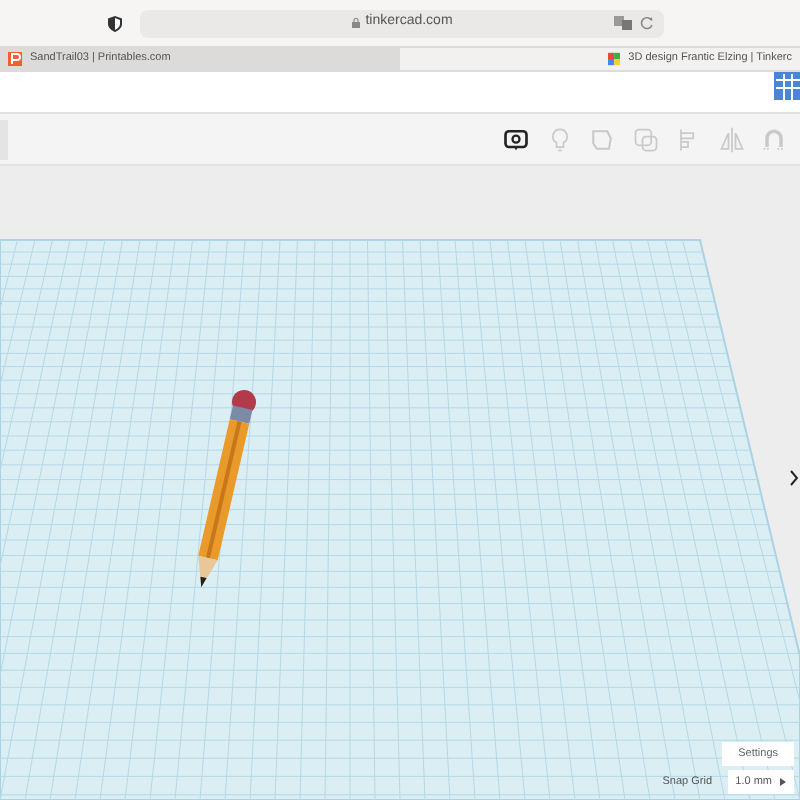 This screenshot has height=800, width=800. Describe the element at coordinates (647, 22) in the screenshot. I see `reload-icon` at that location.